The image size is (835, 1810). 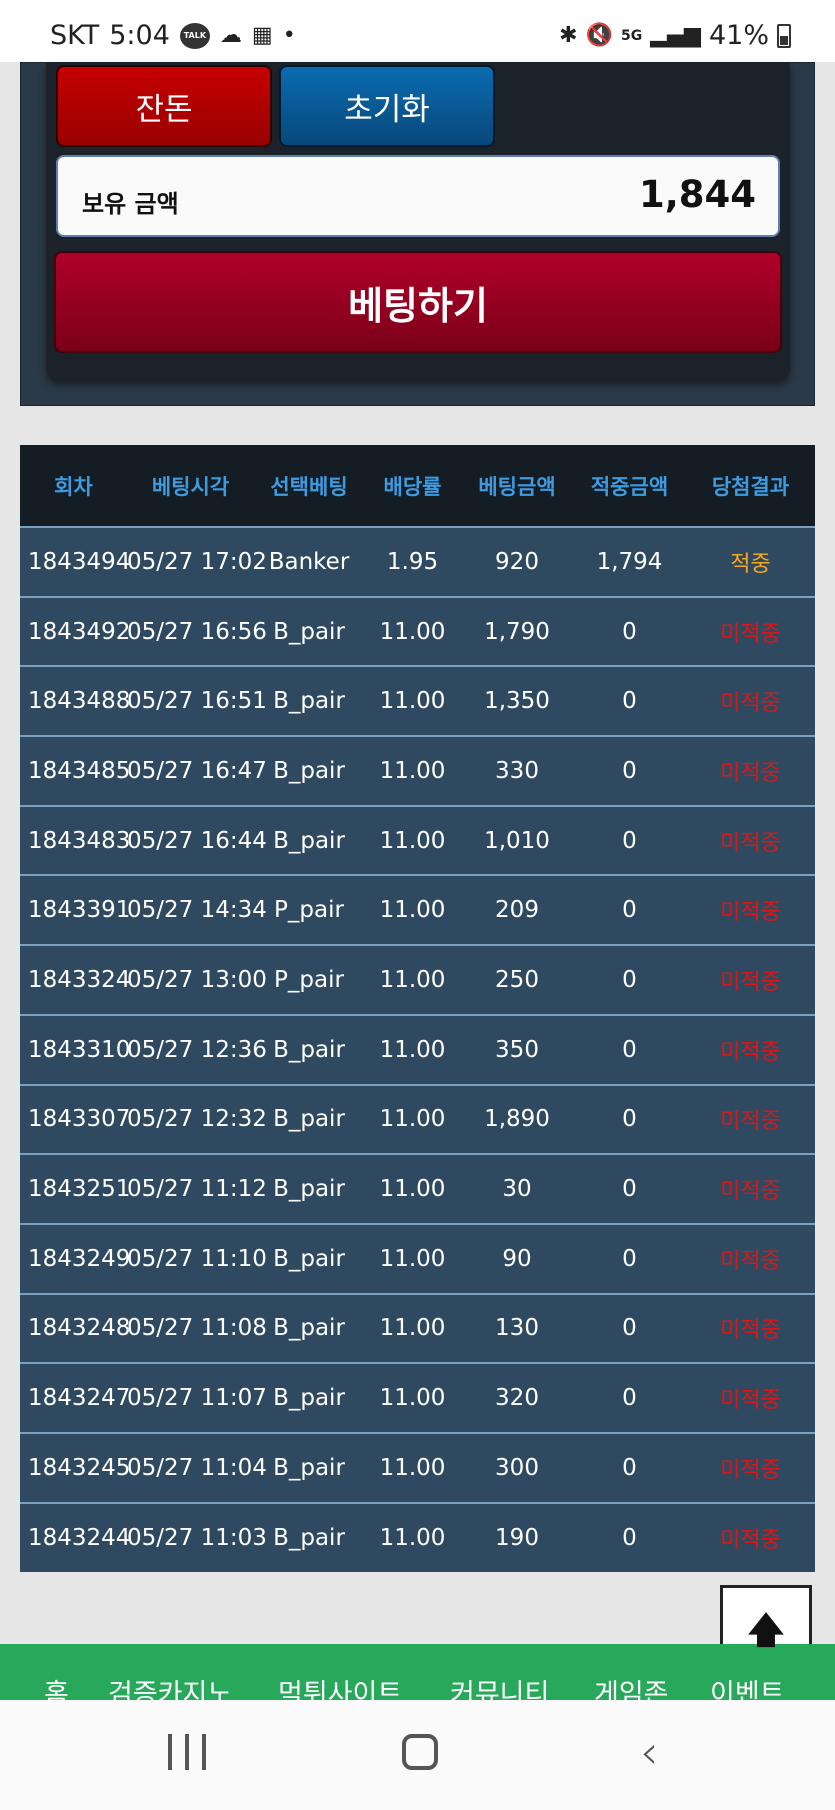 What do you see at coordinates (517, 910) in the screenshot?
I see `cell-bet-amount: 209` at bounding box center [517, 910].